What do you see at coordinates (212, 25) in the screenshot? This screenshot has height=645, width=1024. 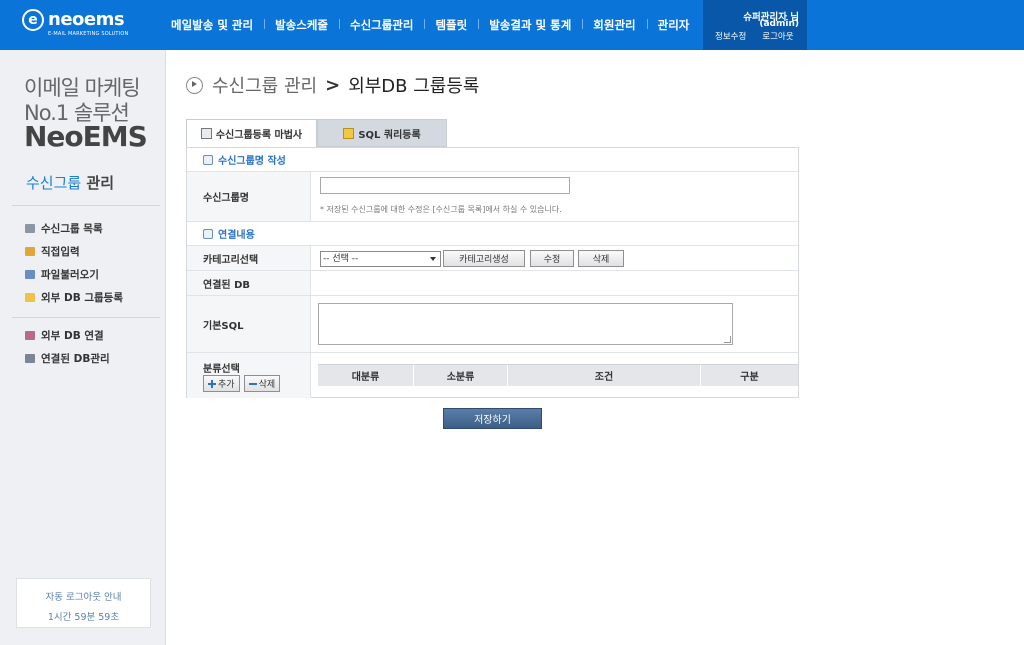 I see `nav-mail-send: 메일발송 및 관리` at bounding box center [212, 25].